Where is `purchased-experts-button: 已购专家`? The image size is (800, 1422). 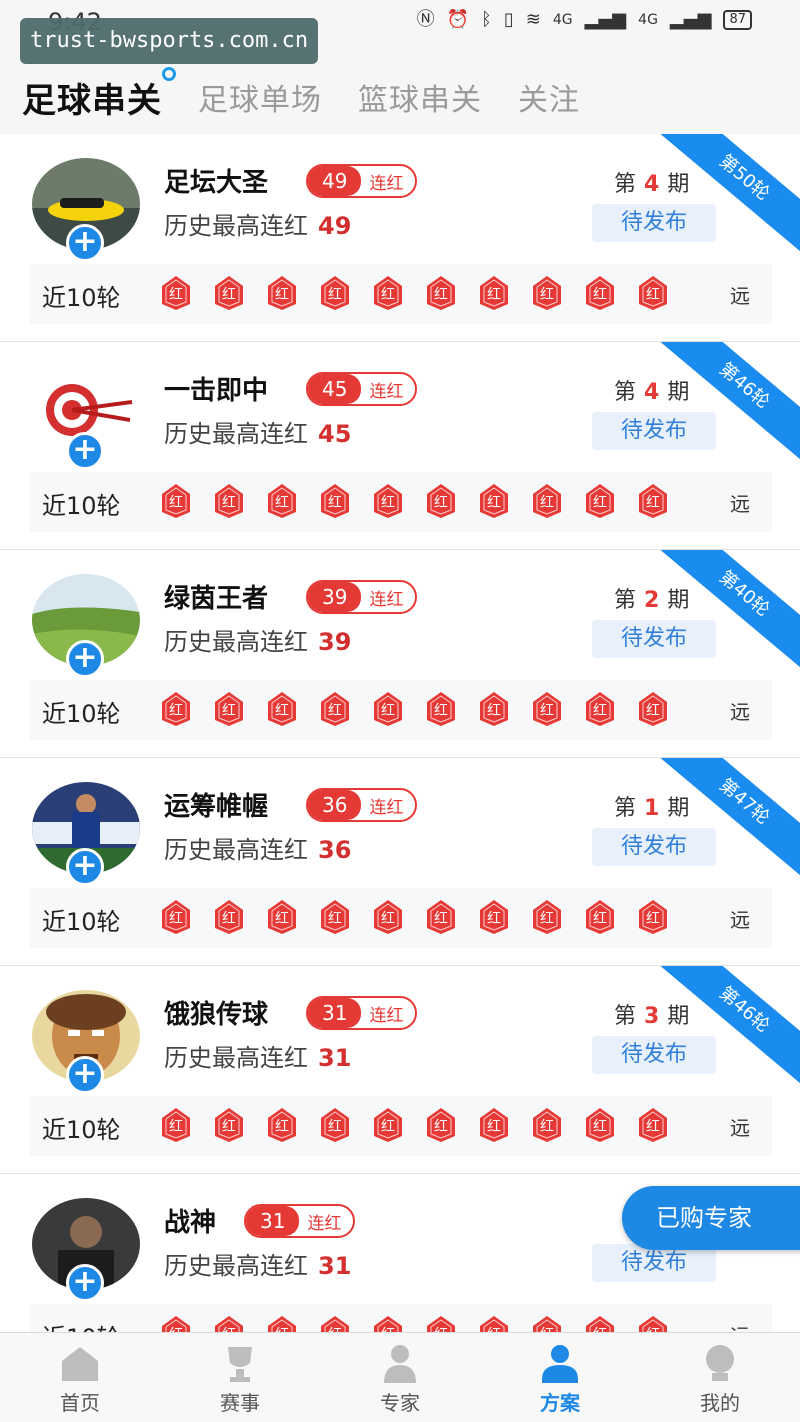
purchased-experts-button: 已购专家 is located at coordinates (711, 1218).